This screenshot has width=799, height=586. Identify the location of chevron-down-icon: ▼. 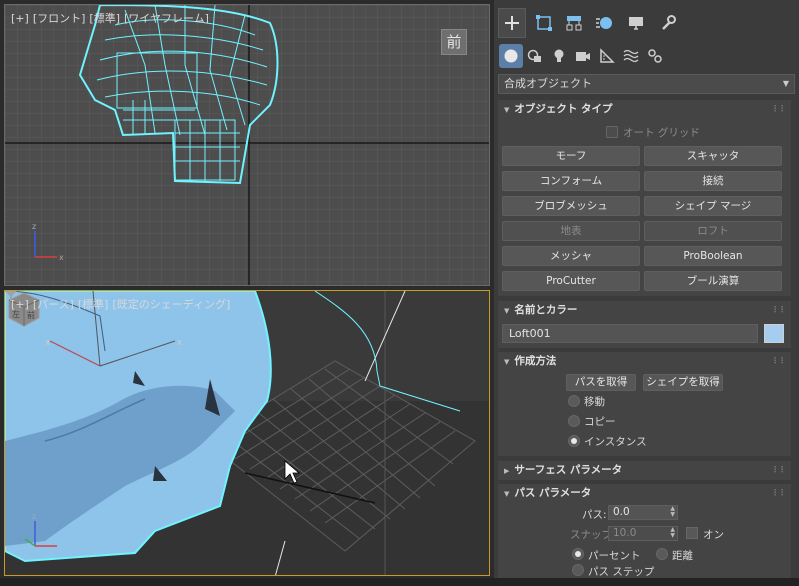
(785, 83).